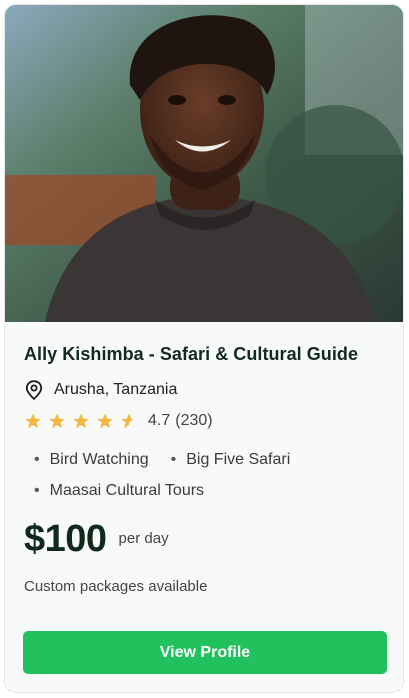  I want to click on rating-row: 4.7 (230), so click(204, 421).